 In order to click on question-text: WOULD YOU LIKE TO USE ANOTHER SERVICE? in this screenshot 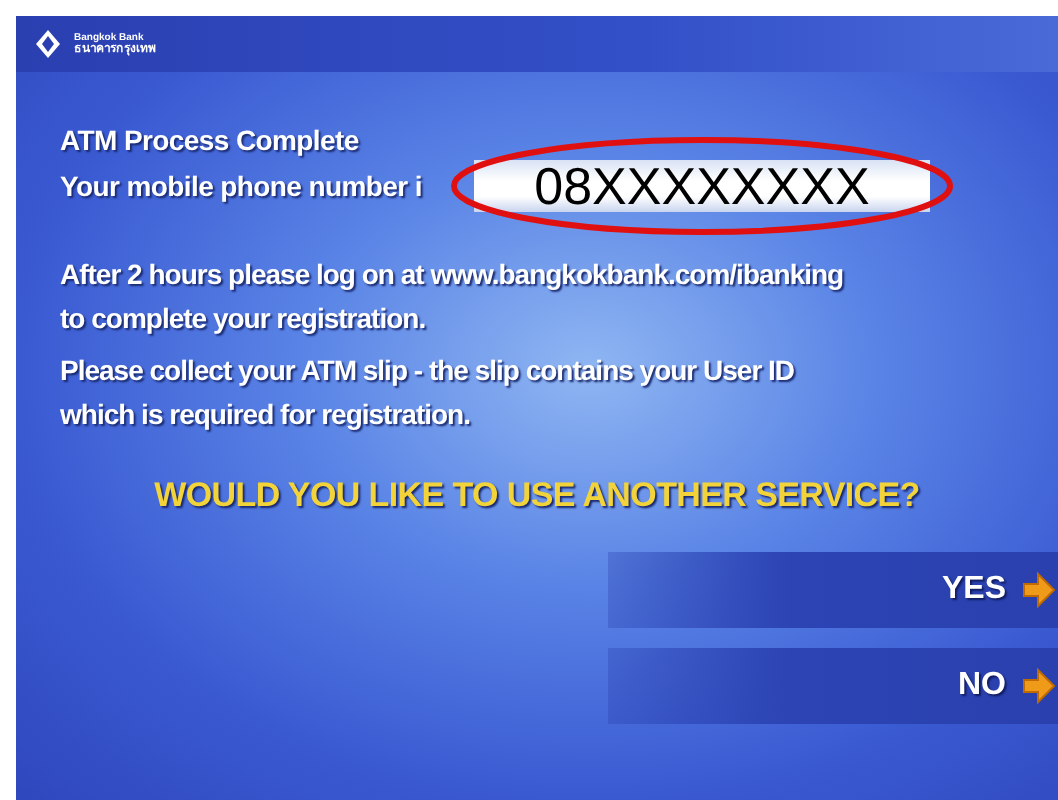, I will do `click(537, 496)`.